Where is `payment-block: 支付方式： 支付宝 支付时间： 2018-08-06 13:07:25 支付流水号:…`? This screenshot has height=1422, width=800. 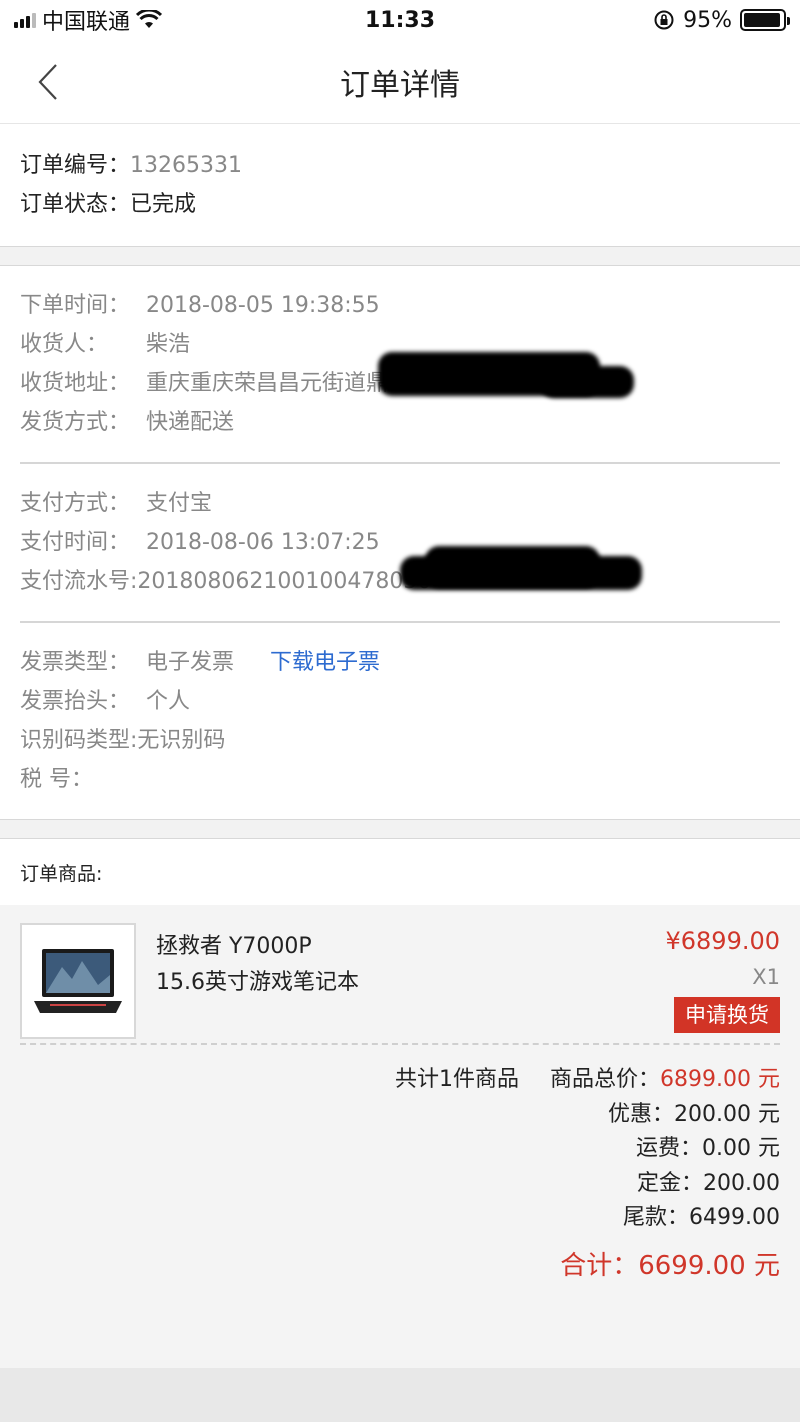
payment-block: 支付方式： 支付宝 支付时间： 2018-08-06 13:07:25 支付流水号:… is located at coordinates (400, 543).